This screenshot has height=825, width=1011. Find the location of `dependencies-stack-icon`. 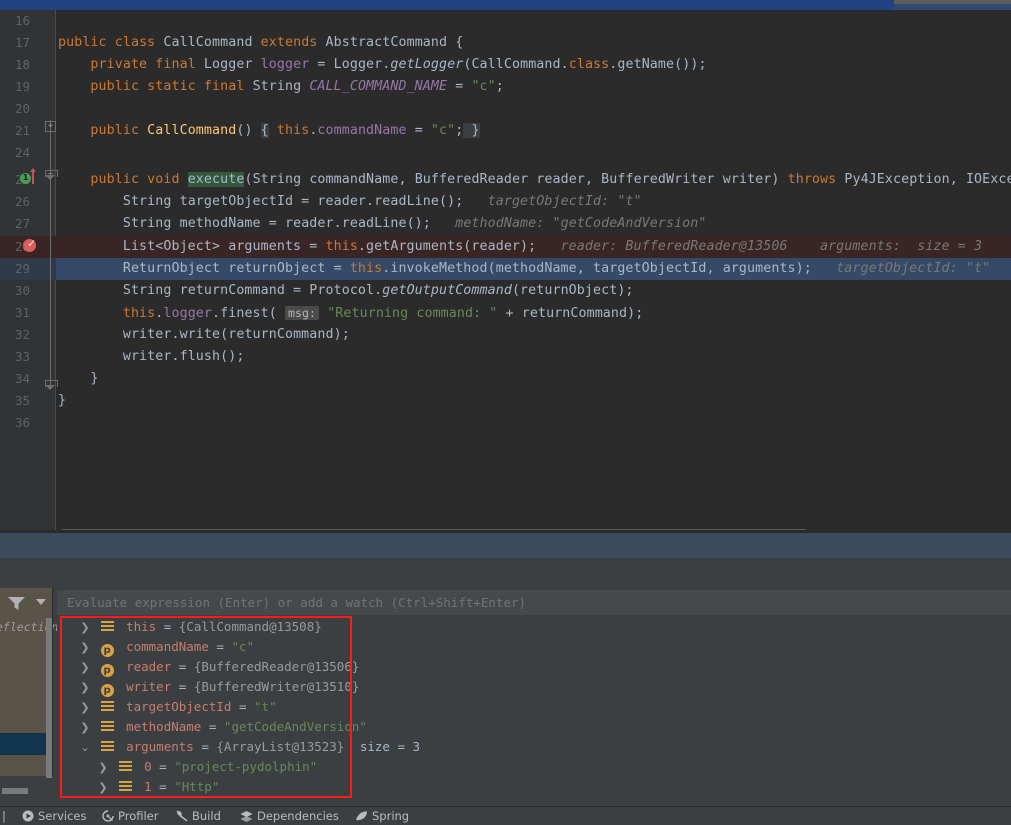

dependencies-stack-icon is located at coordinates (246, 816).